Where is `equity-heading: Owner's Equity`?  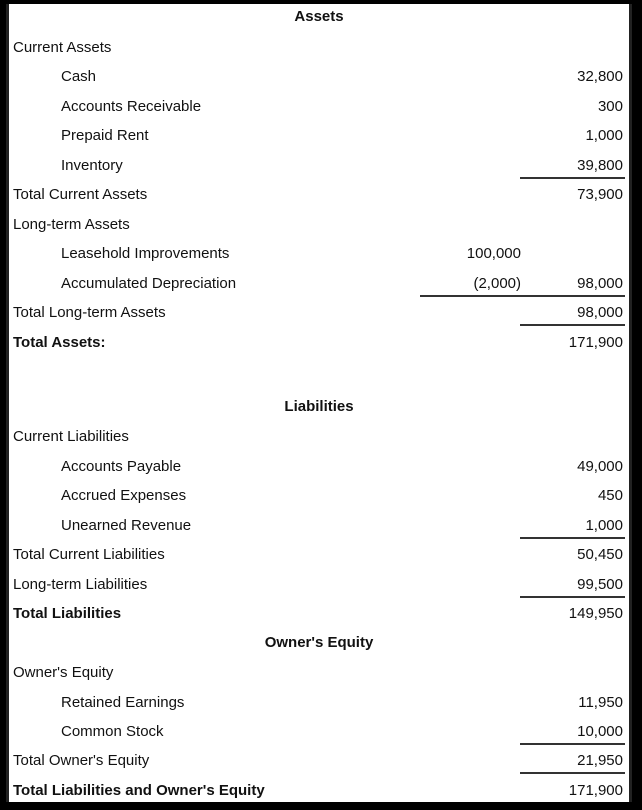
equity-heading: Owner's Equity is located at coordinates (319, 642).